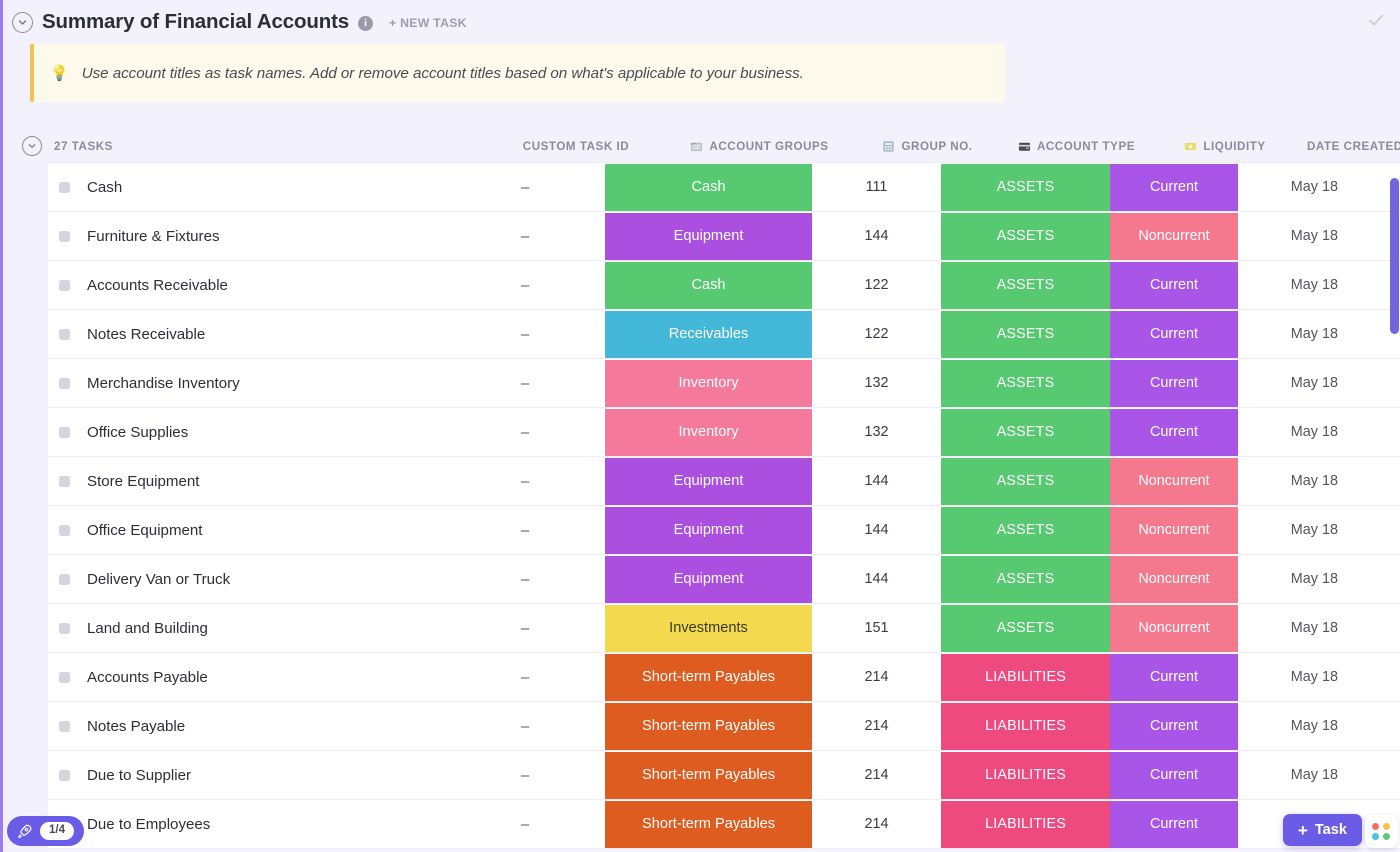 This screenshot has height=852, width=1400. Describe the element at coordinates (246, 187) in the screenshot. I see `cell-task-name: Cash` at that location.